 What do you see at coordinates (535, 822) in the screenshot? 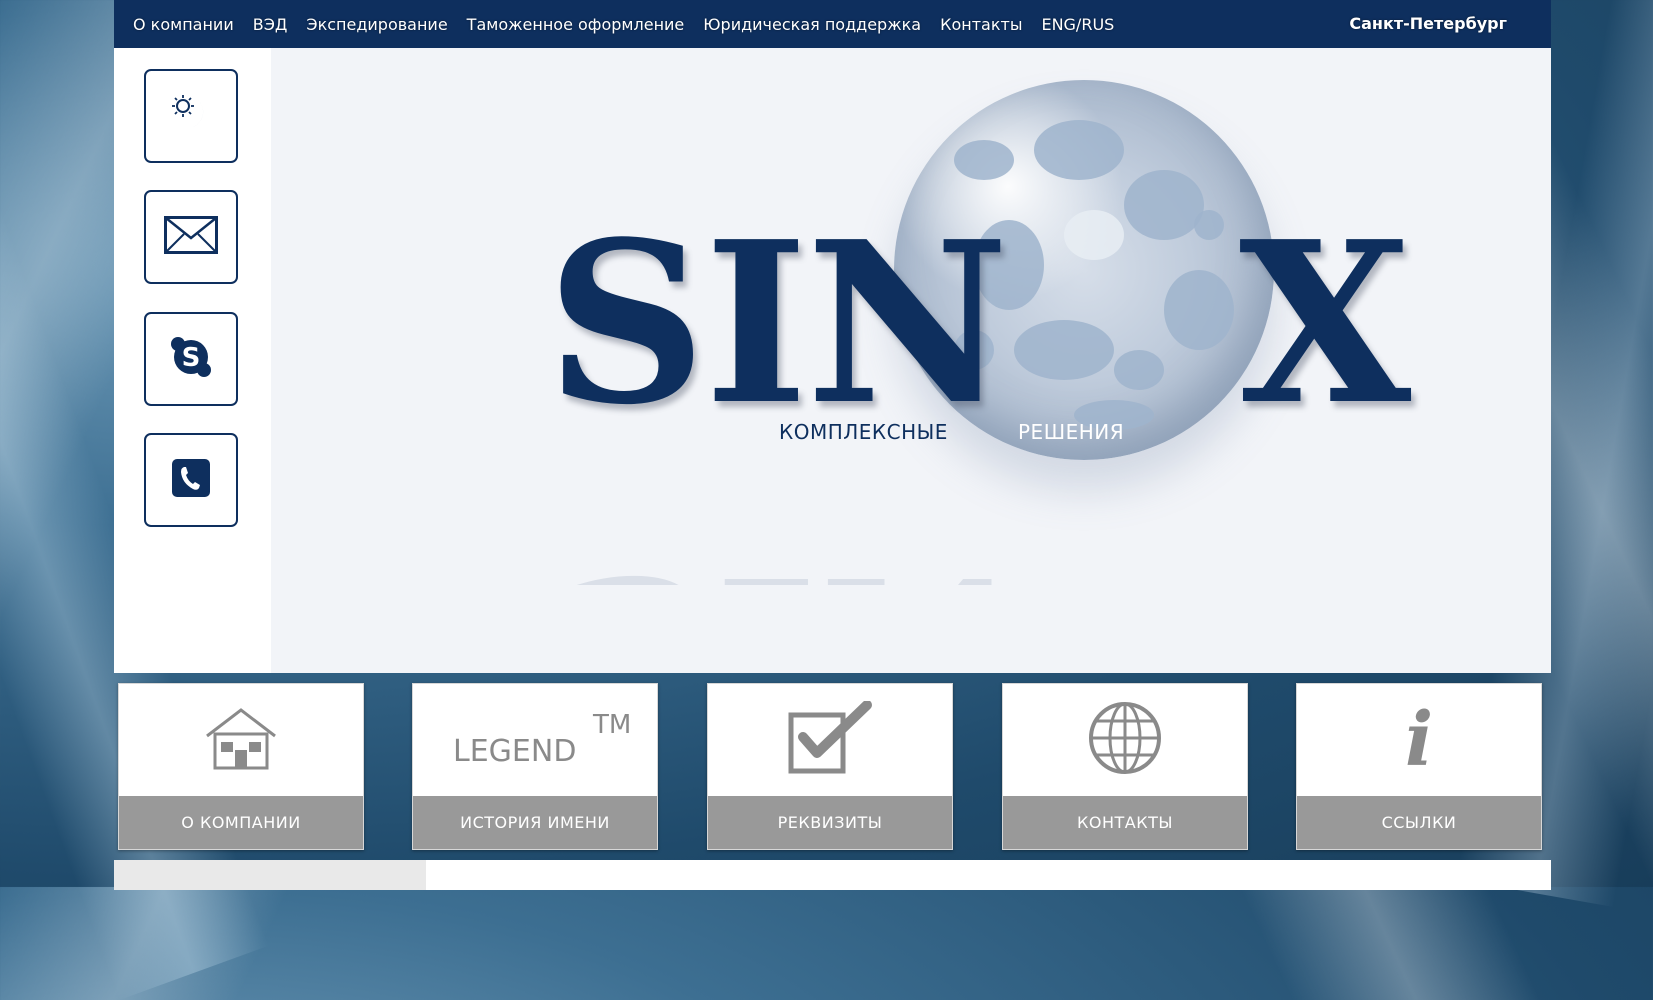
I see `tile-name-history-label: ИСТОРИЯ ИМЕНИ` at bounding box center [535, 822].